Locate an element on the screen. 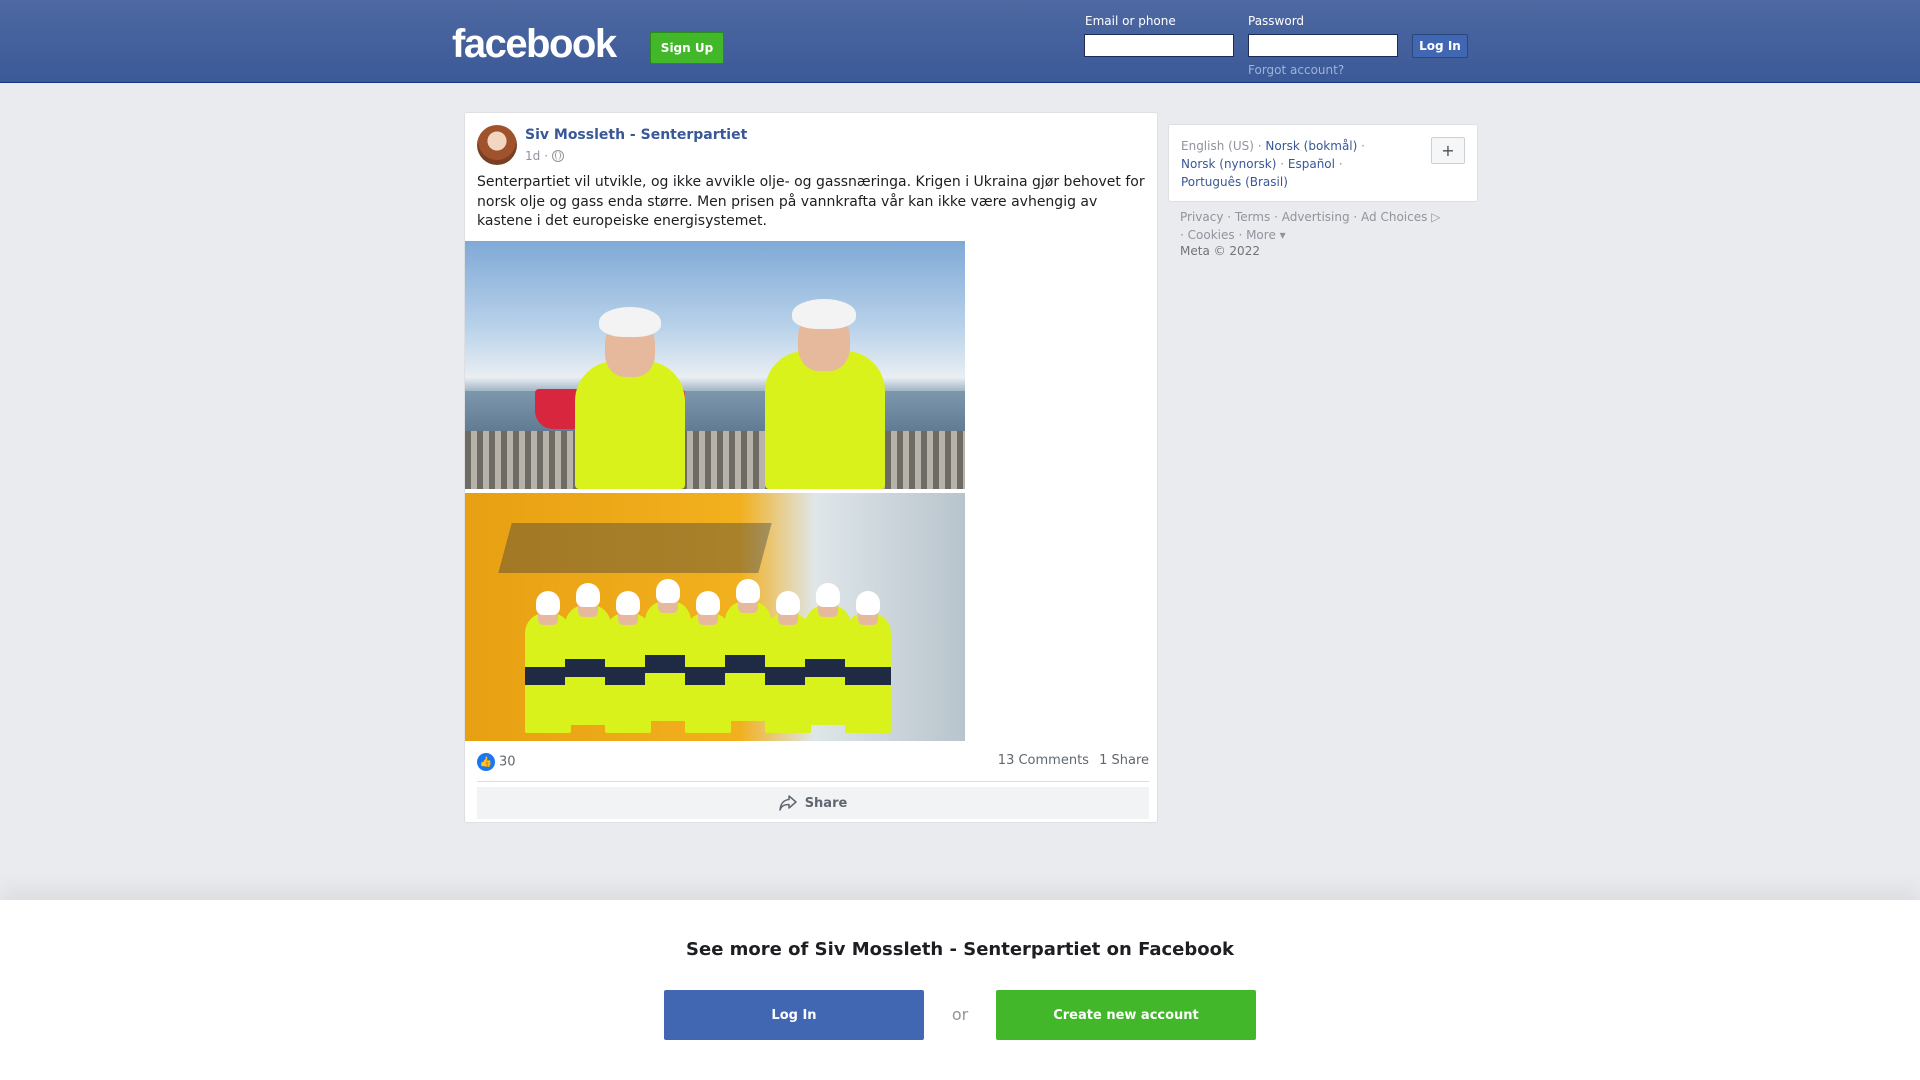 The image size is (1920, 1080). share-button: Share is located at coordinates (813, 803).